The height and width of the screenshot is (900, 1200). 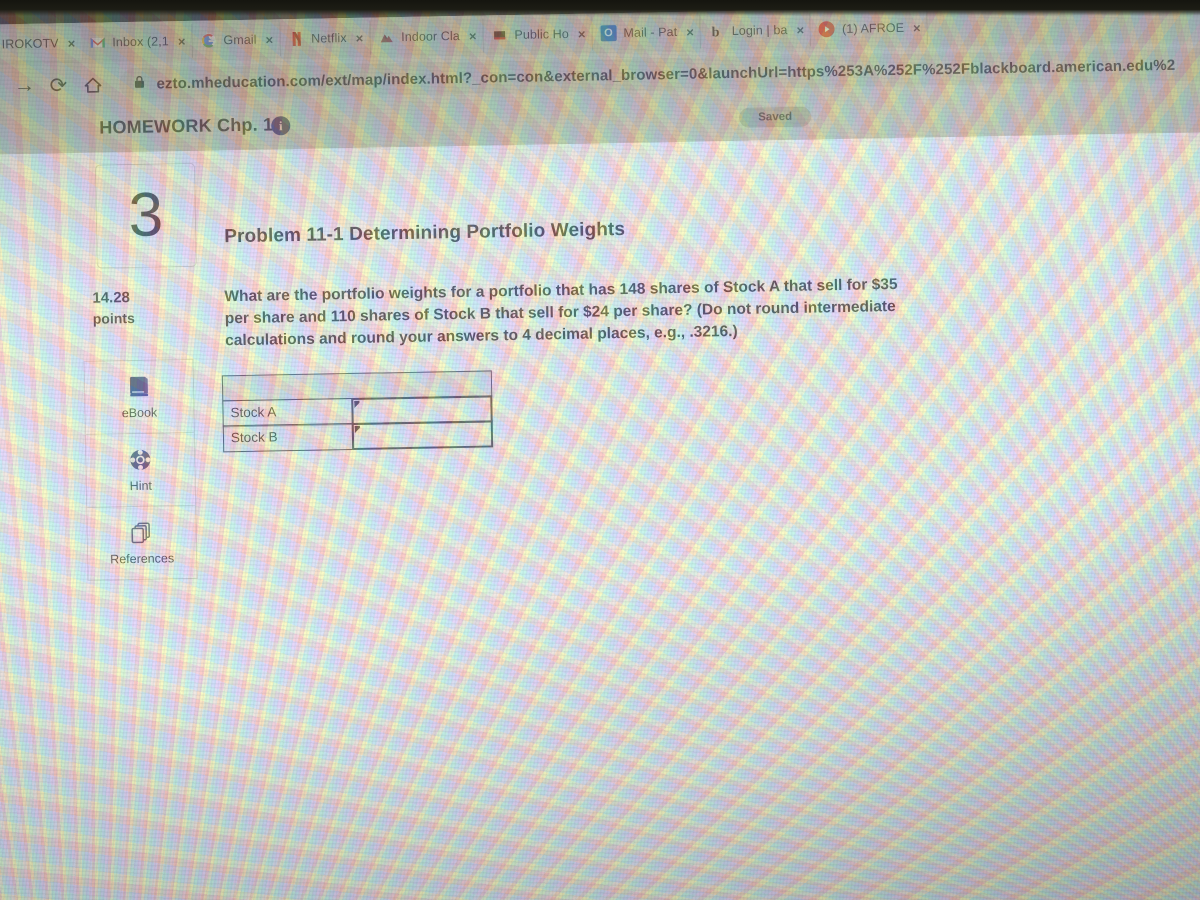 What do you see at coordinates (141, 486) in the screenshot?
I see `hint-label: Hint` at bounding box center [141, 486].